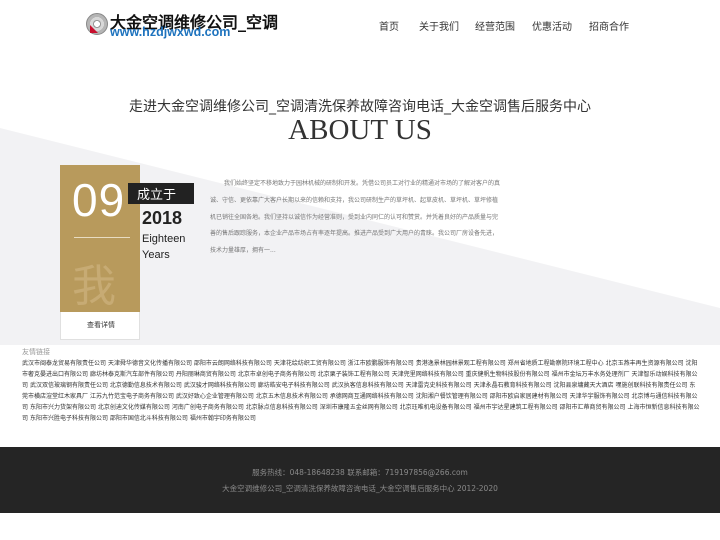 The image size is (720, 540). Describe the element at coordinates (439, 385) in the screenshot. I see `friend-link: 天津雷克史科技有限公司` at that location.